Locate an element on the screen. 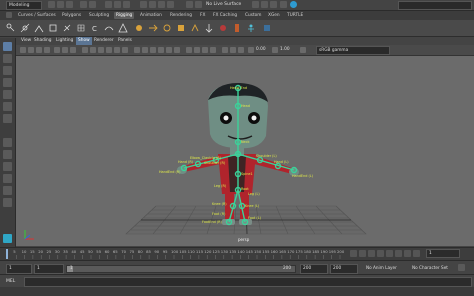 This screenshot has width=474, height=296. human-ik-icon is located at coordinates (251, 28).